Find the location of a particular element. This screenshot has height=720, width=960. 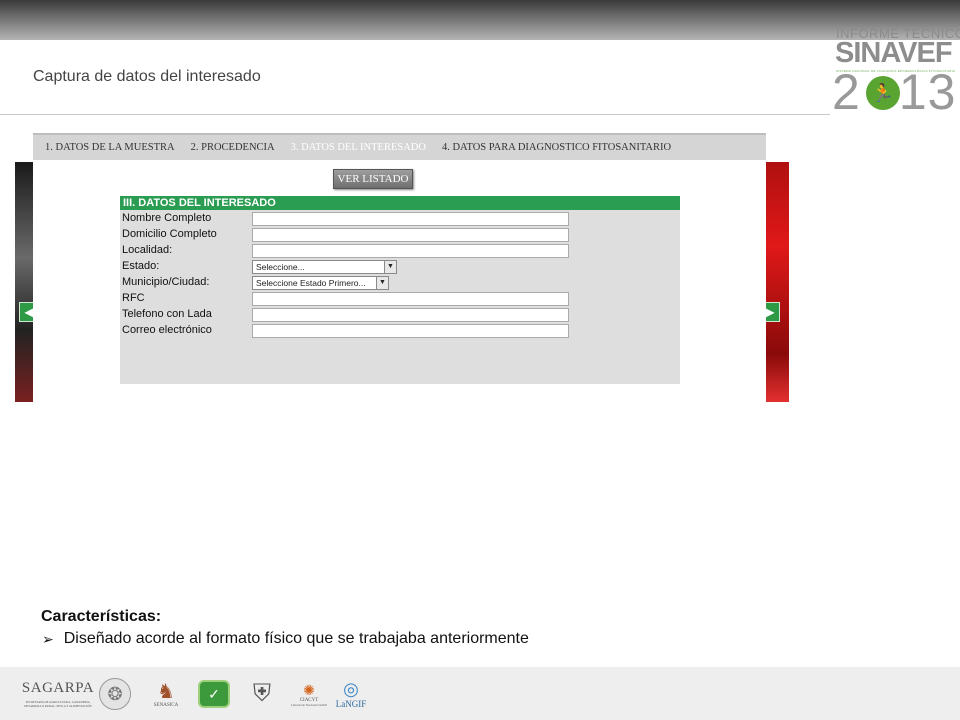

title-divider is located at coordinates (415, 114).